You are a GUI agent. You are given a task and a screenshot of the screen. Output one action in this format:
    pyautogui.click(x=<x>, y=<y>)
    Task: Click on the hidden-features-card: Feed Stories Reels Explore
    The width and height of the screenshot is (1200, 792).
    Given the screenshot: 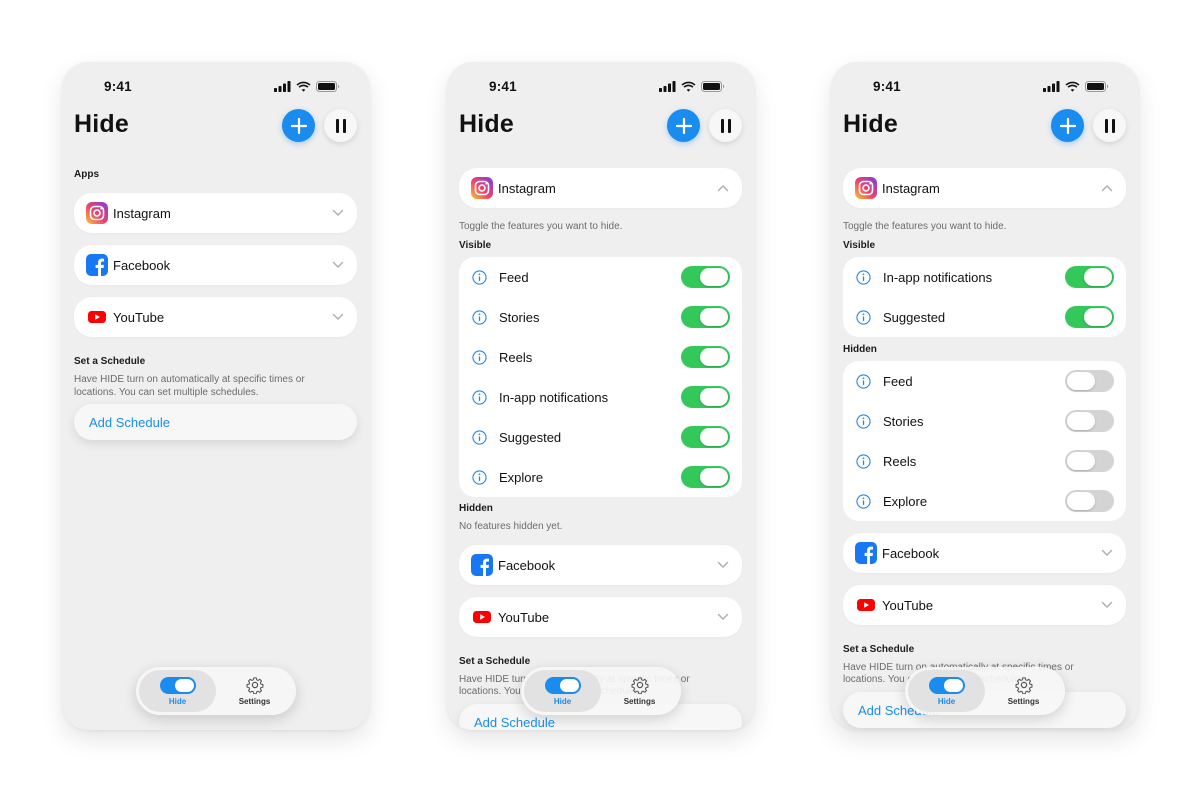 What is the action you would take?
    pyautogui.click(x=984, y=441)
    